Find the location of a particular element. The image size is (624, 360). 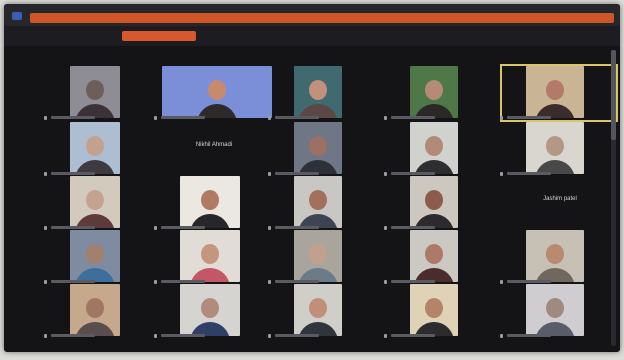

participant-tile: Jashim patel is located at coordinates (560, 203).